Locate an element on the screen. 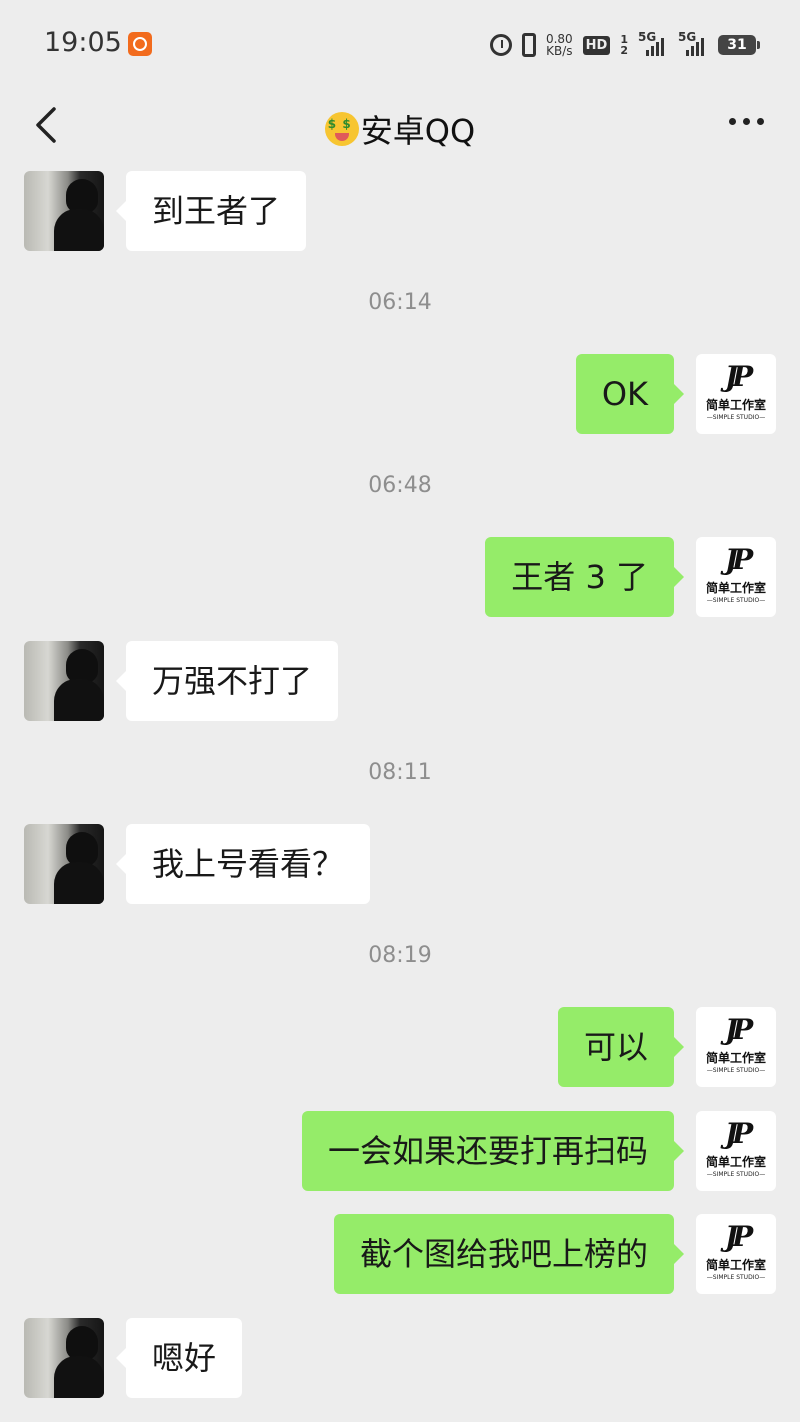 The width and height of the screenshot is (800, 1422). timestamp: 08:19 is located at coordinates (400, 955).